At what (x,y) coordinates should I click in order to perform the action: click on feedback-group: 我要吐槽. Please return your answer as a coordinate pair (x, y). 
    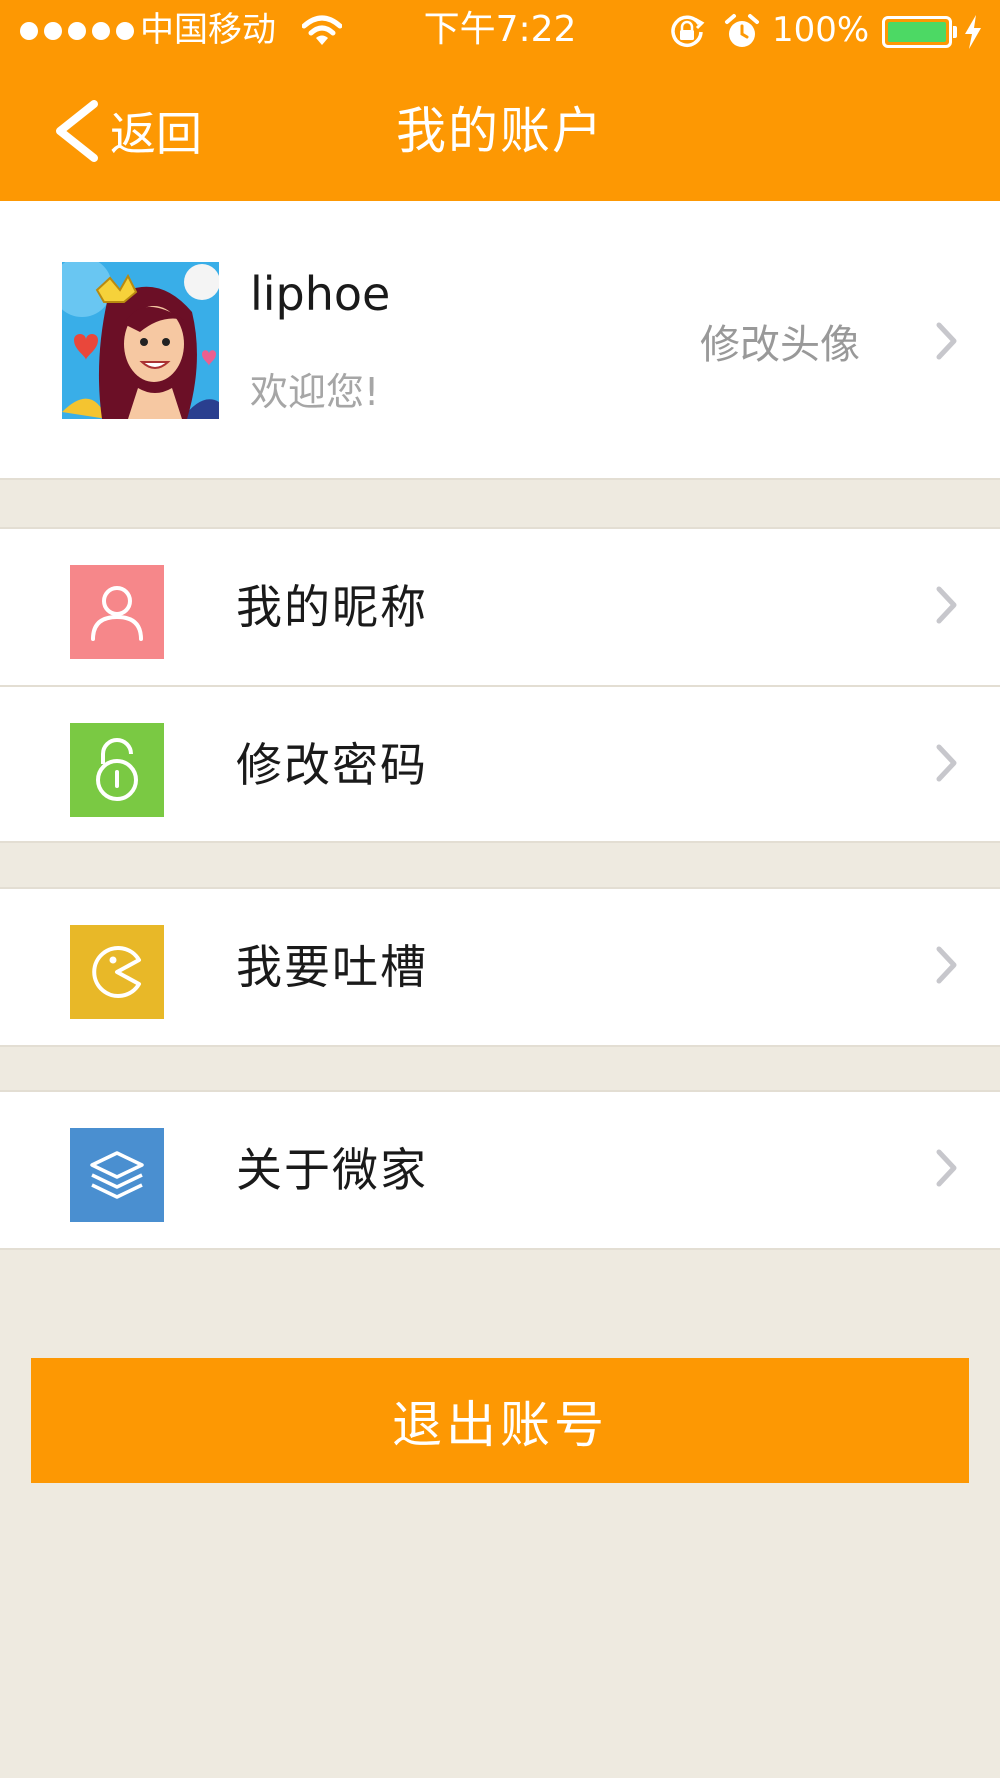
    Looking at the image, I should click on (500, 967).